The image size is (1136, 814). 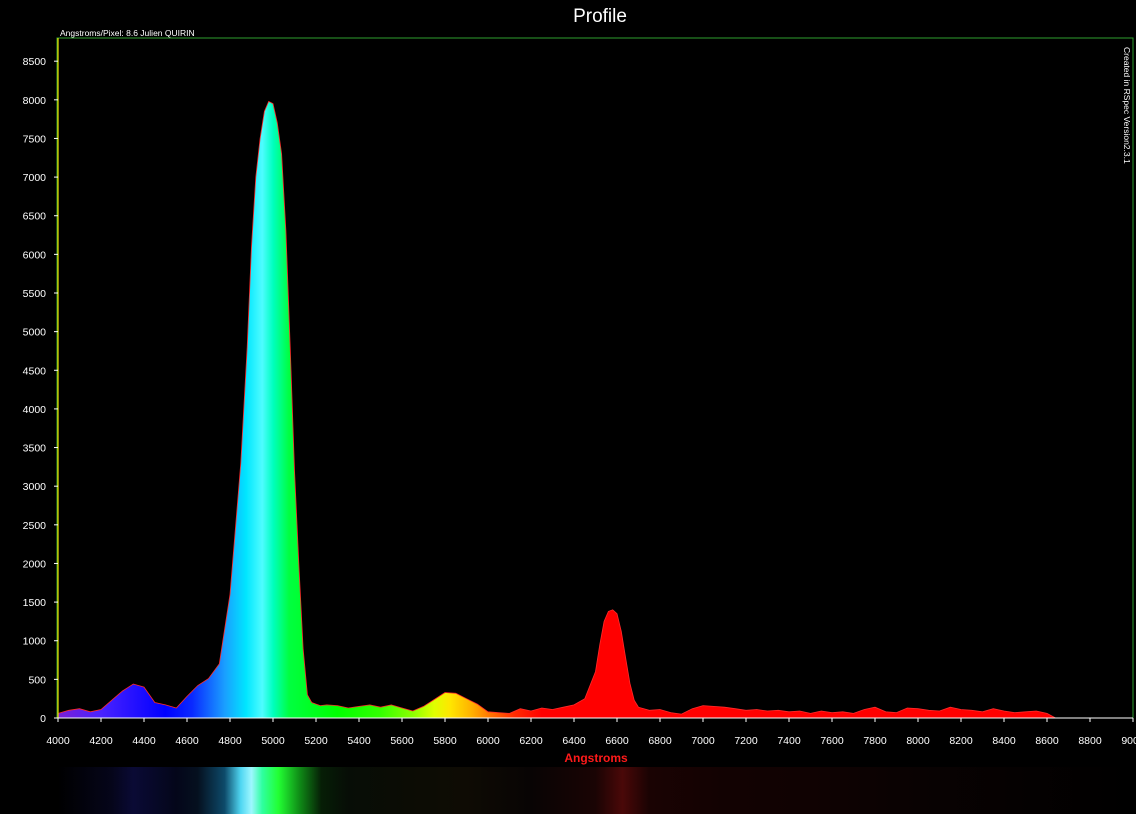 What do you see at coordinates (961, 741) in the screenshot?
I see `x-tick-label: 8200` at bounding box center [961, 741].